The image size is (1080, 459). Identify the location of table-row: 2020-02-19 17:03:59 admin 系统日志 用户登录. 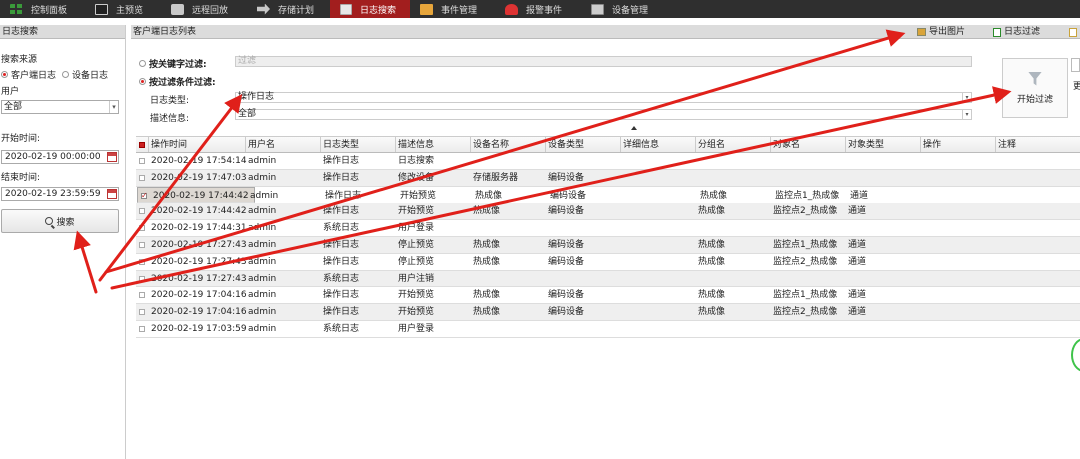
(608, 329).